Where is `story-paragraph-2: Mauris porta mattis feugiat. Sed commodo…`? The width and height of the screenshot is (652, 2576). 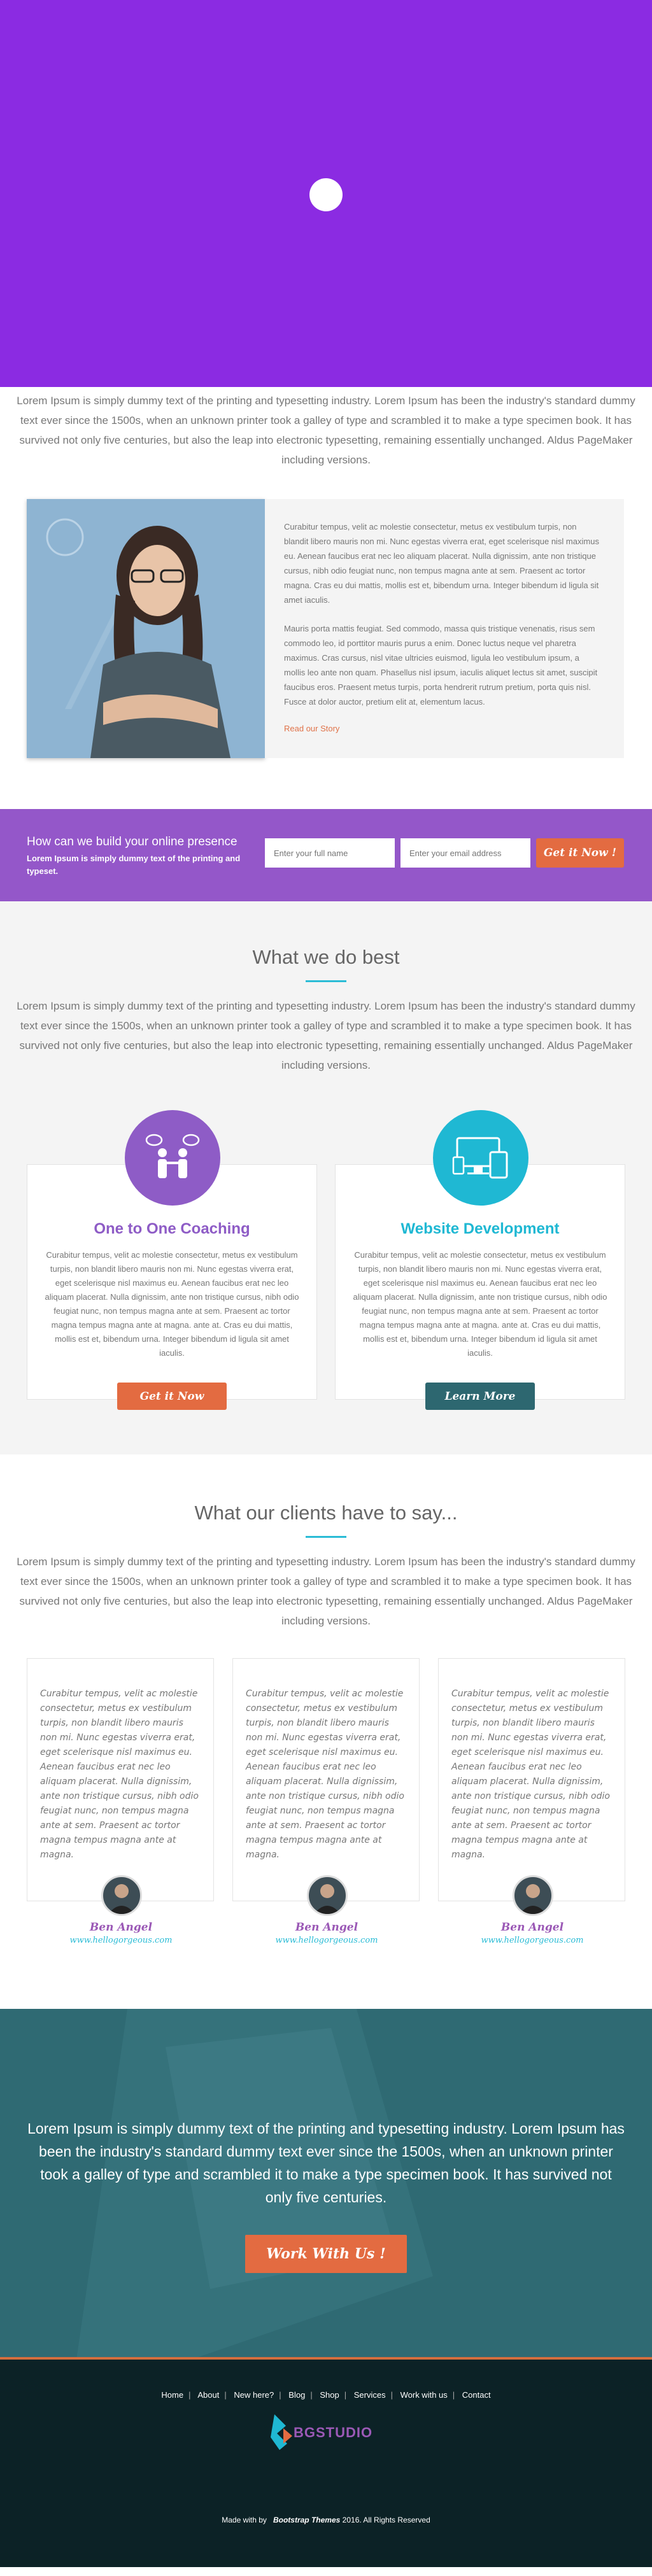 story-paragraph-2: Mauris porta mattis feugiat. Sed commodo… is located at coordinates (441, 665).